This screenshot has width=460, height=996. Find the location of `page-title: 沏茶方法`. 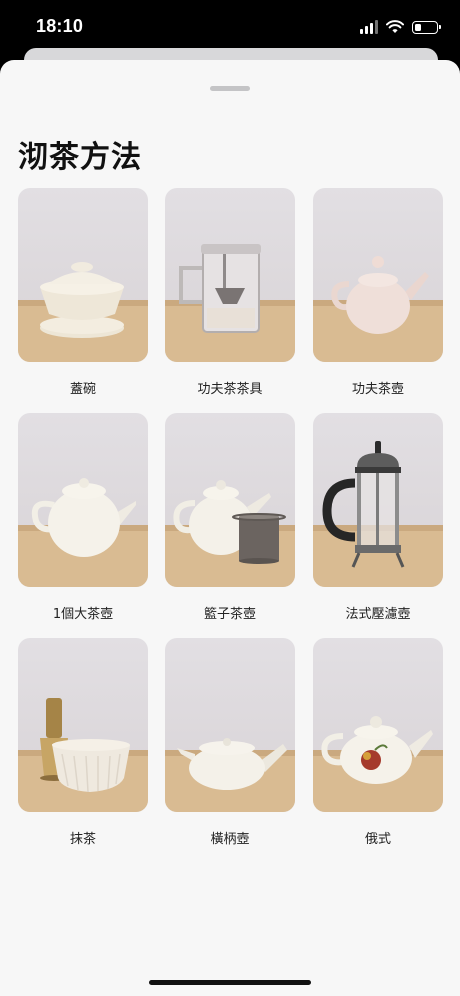

page-title: 沏茶方法 is located at coordinates (80, 157).